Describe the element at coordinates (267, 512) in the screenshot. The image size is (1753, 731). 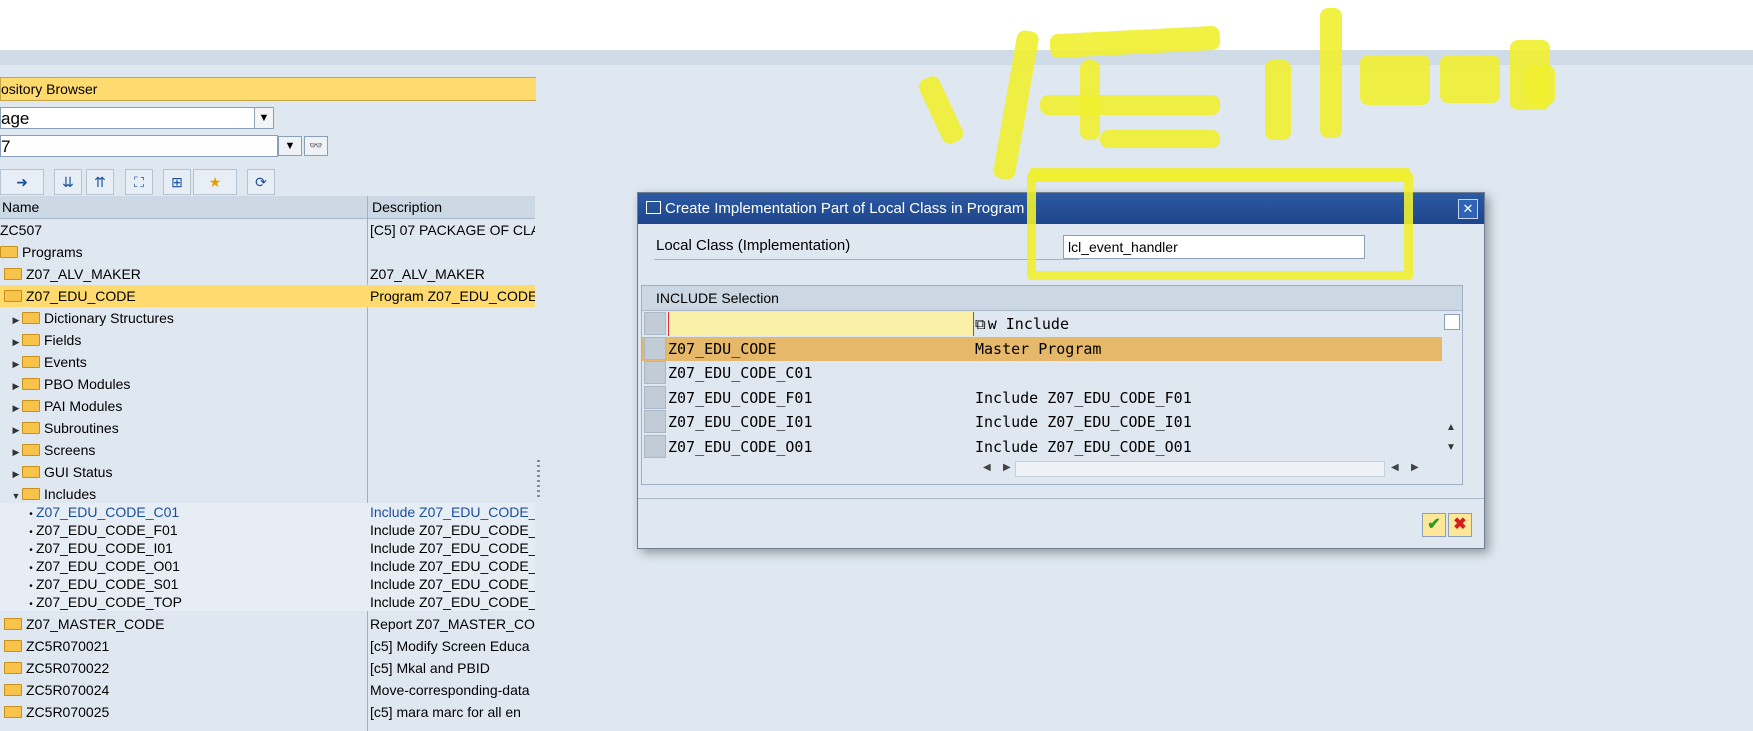
I see `tree-row: • Z07_EDU_CODE_C01 Include Z07_EDU_CODE_` at that location.